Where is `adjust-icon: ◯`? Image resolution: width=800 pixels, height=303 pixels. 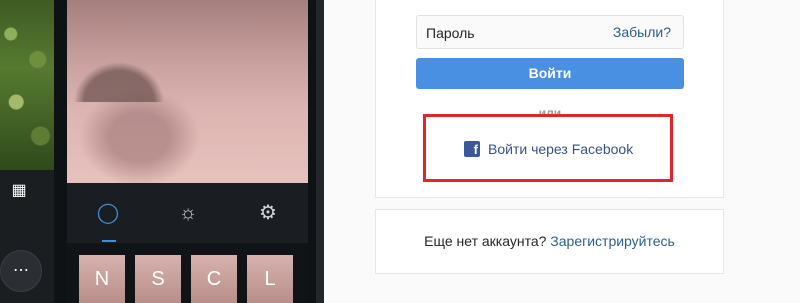 adjust-icon: ◯ is located at coordinates (108, 213).